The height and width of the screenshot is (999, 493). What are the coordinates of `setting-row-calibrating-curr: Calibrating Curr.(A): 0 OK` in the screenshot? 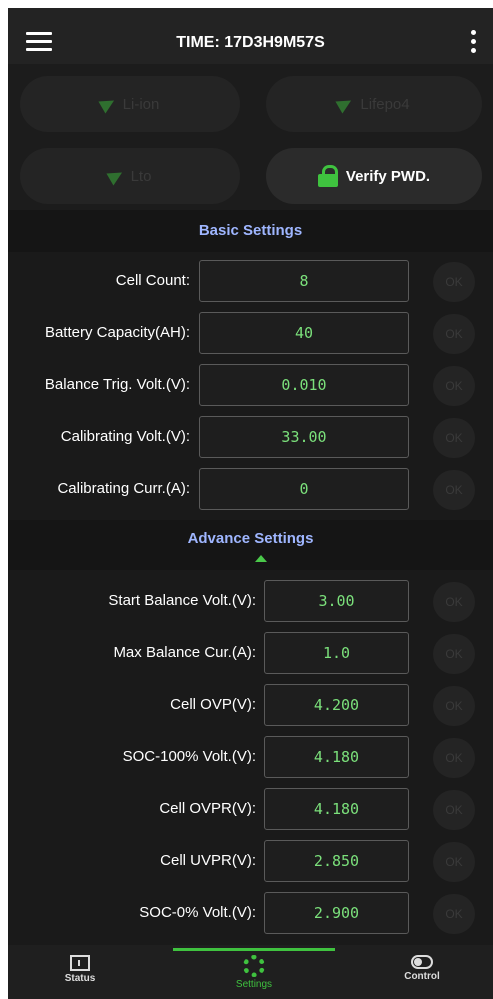 It's located at (250, 490).